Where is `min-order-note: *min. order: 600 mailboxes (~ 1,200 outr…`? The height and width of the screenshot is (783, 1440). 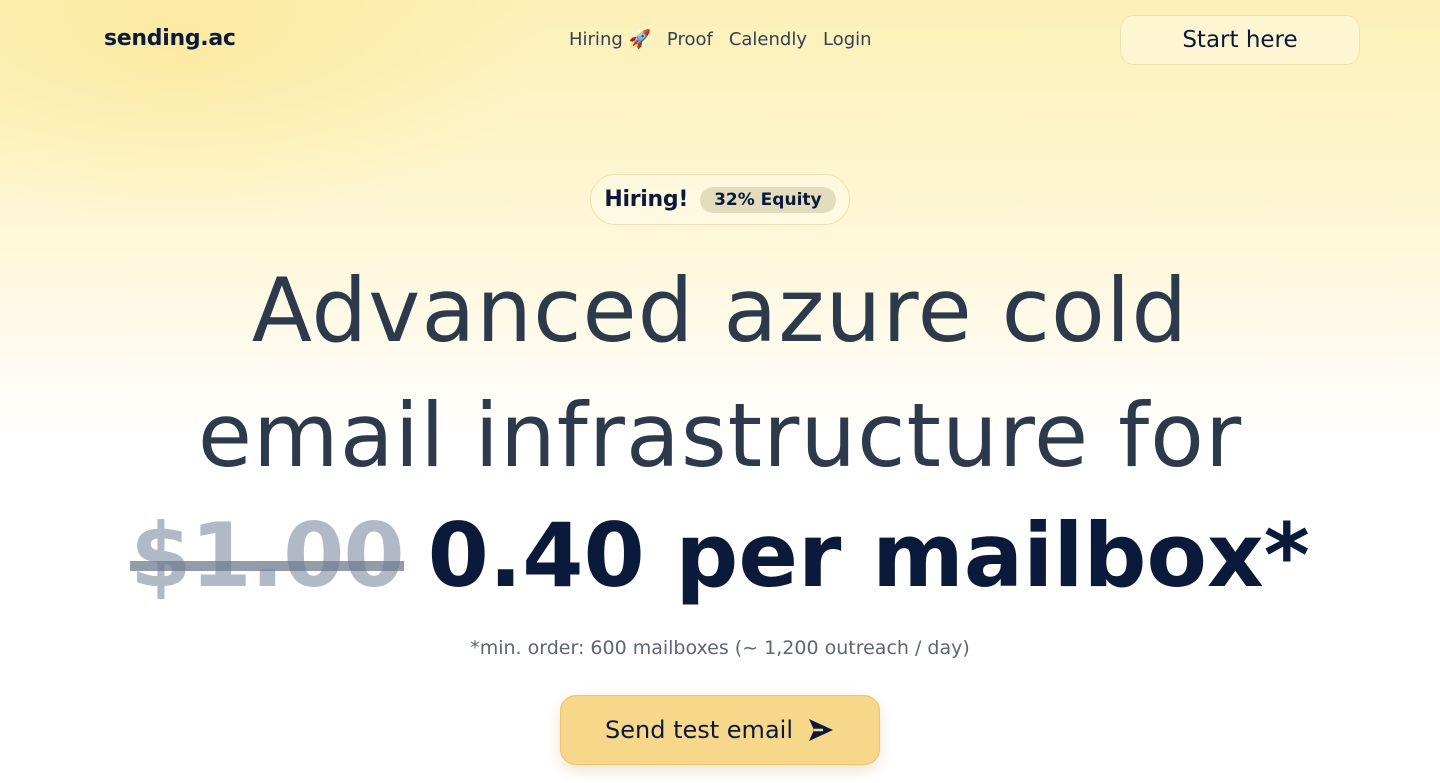
min-order-note: *min. order: 600 mailboxes (~ 1,200 outr… is located at coordinates (720, 648).